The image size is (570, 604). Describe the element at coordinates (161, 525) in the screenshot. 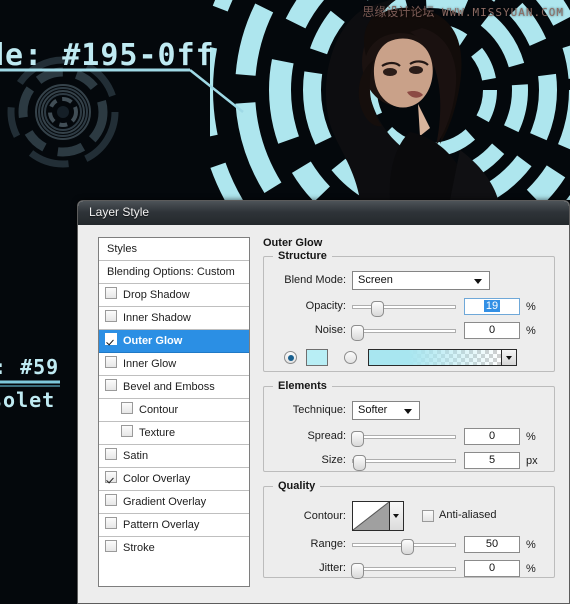

I see `styles-list-row-label: Pattern Overlay` at that location.